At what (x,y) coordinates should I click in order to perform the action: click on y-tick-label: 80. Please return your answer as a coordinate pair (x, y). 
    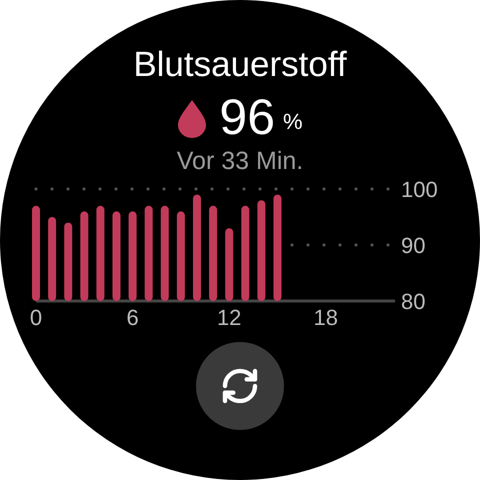
    Looking at the image, I should click on (413, 301).